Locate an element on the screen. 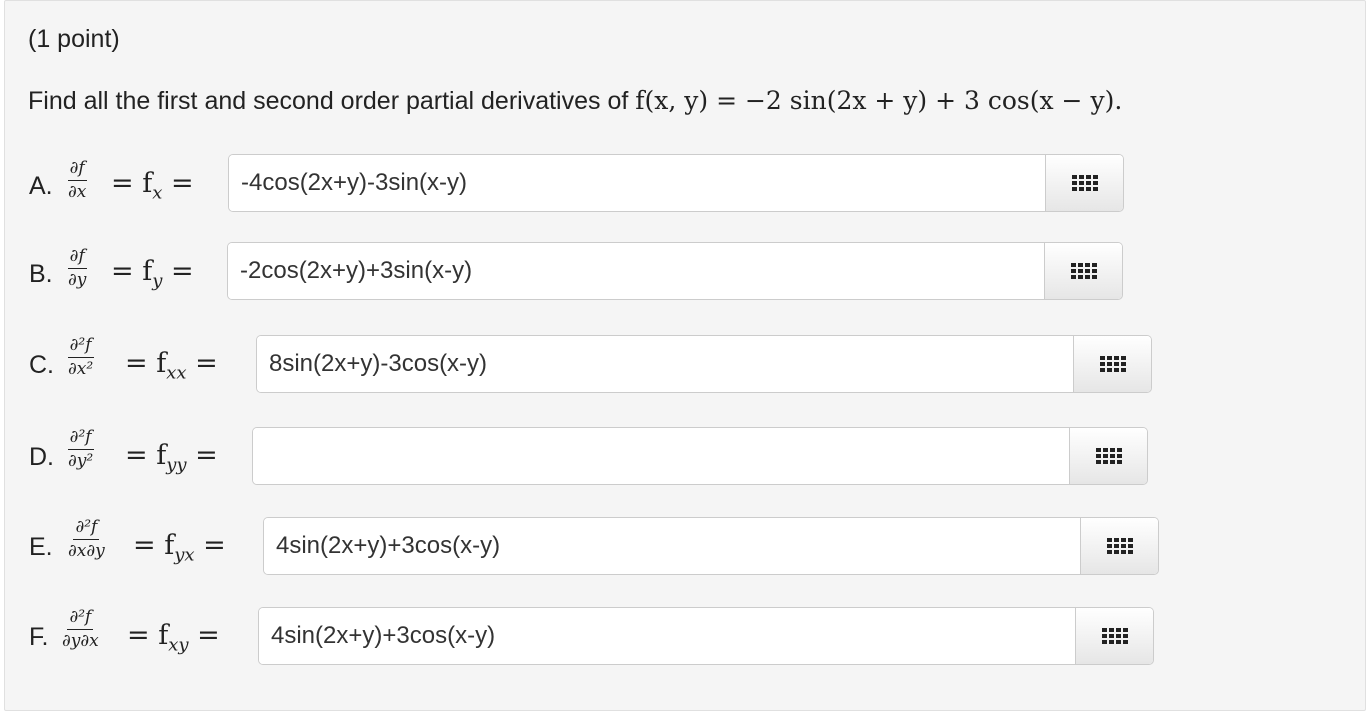 The height and width of the screenshot is (716, 1372). part-c-notation-eq: = f is located at coordinates (146, 363).